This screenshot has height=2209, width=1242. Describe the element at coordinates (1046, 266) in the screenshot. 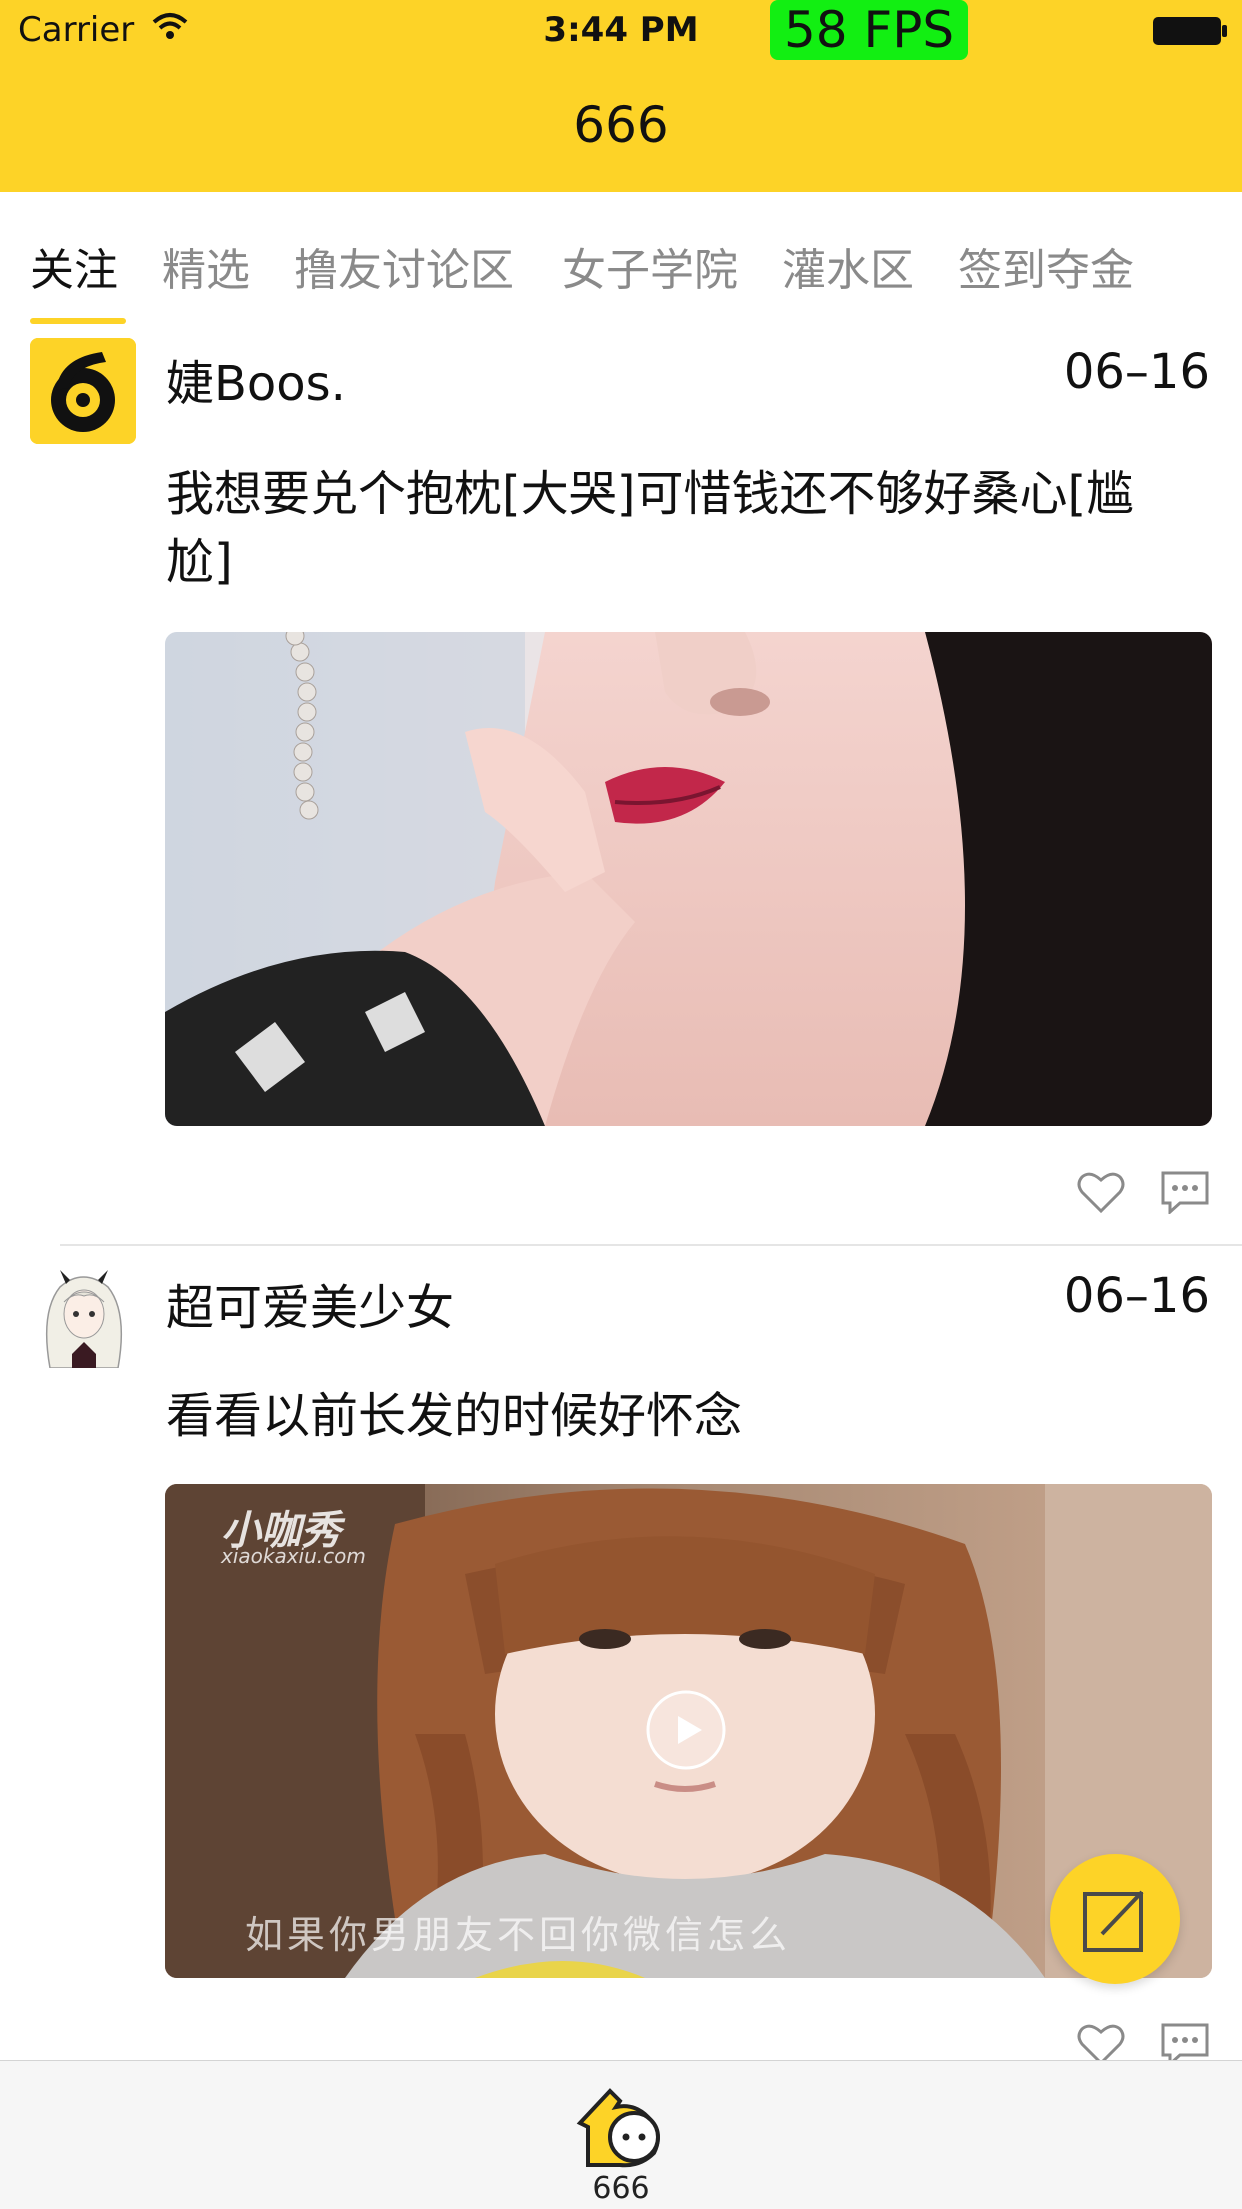

I see `tab-checkin: 签到夺金` at that location.